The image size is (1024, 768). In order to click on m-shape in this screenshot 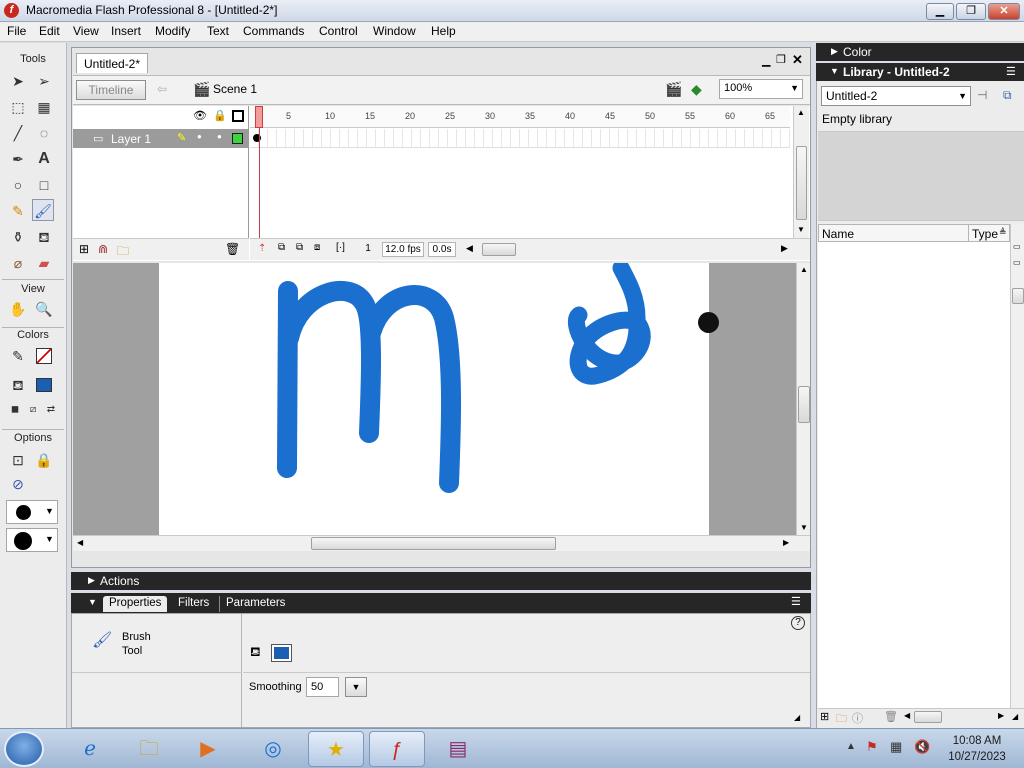, I will do `click(369, 387)`.